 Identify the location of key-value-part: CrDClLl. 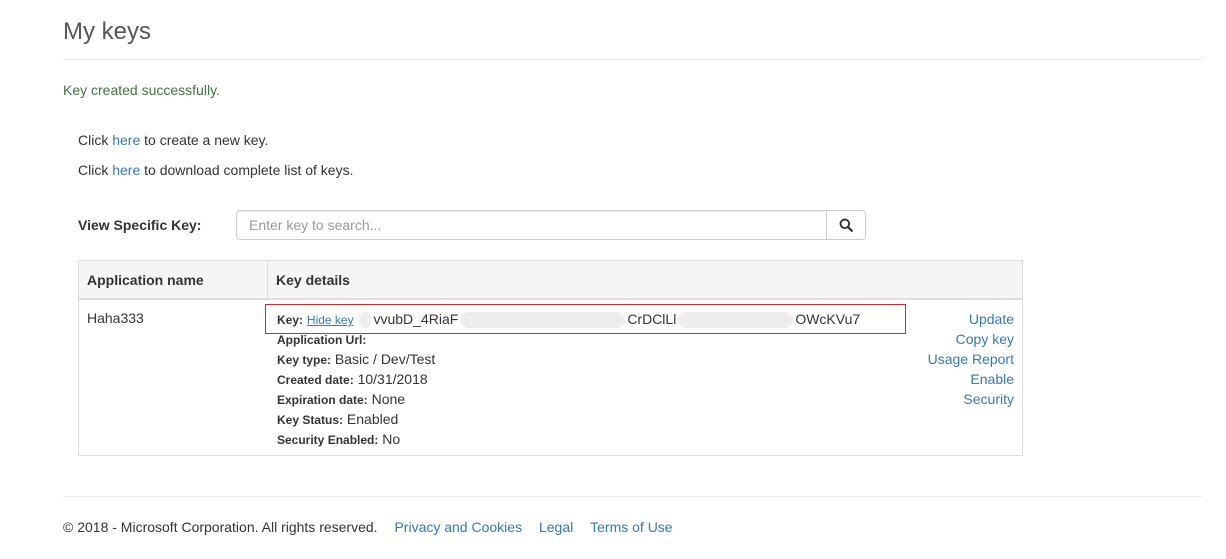
(652, 319).